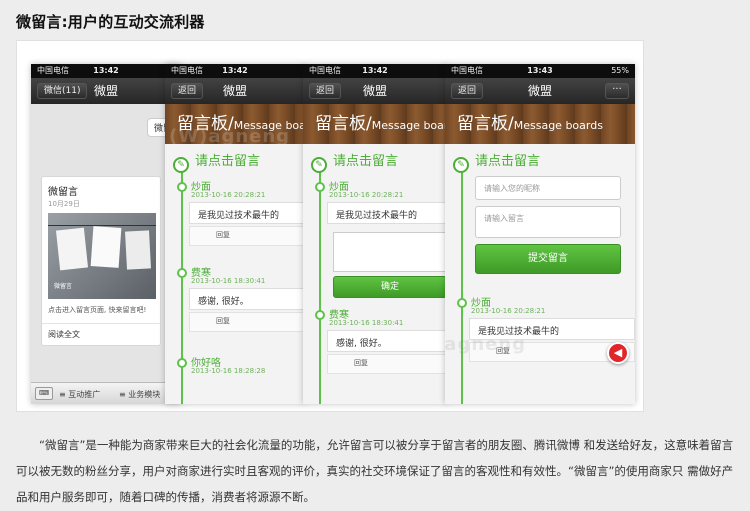  Describe the element at coordinates (79, 394) in the screenshot. I see `menu-item-promotion: ≡ 互动推广` at that location.